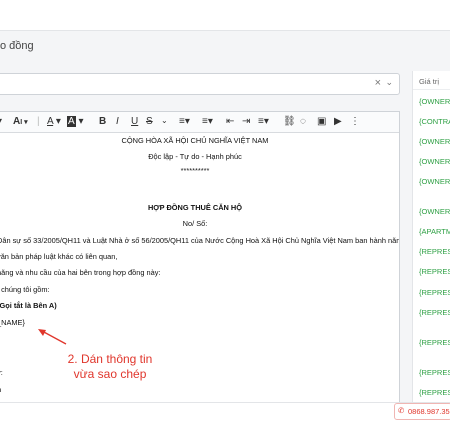 The width and height of the screenshot is (450, 421). Describe the element at coordinates (110, 359) in the screenshot. I see `annotation-line-1: 2. Dán thông tin` at that location.